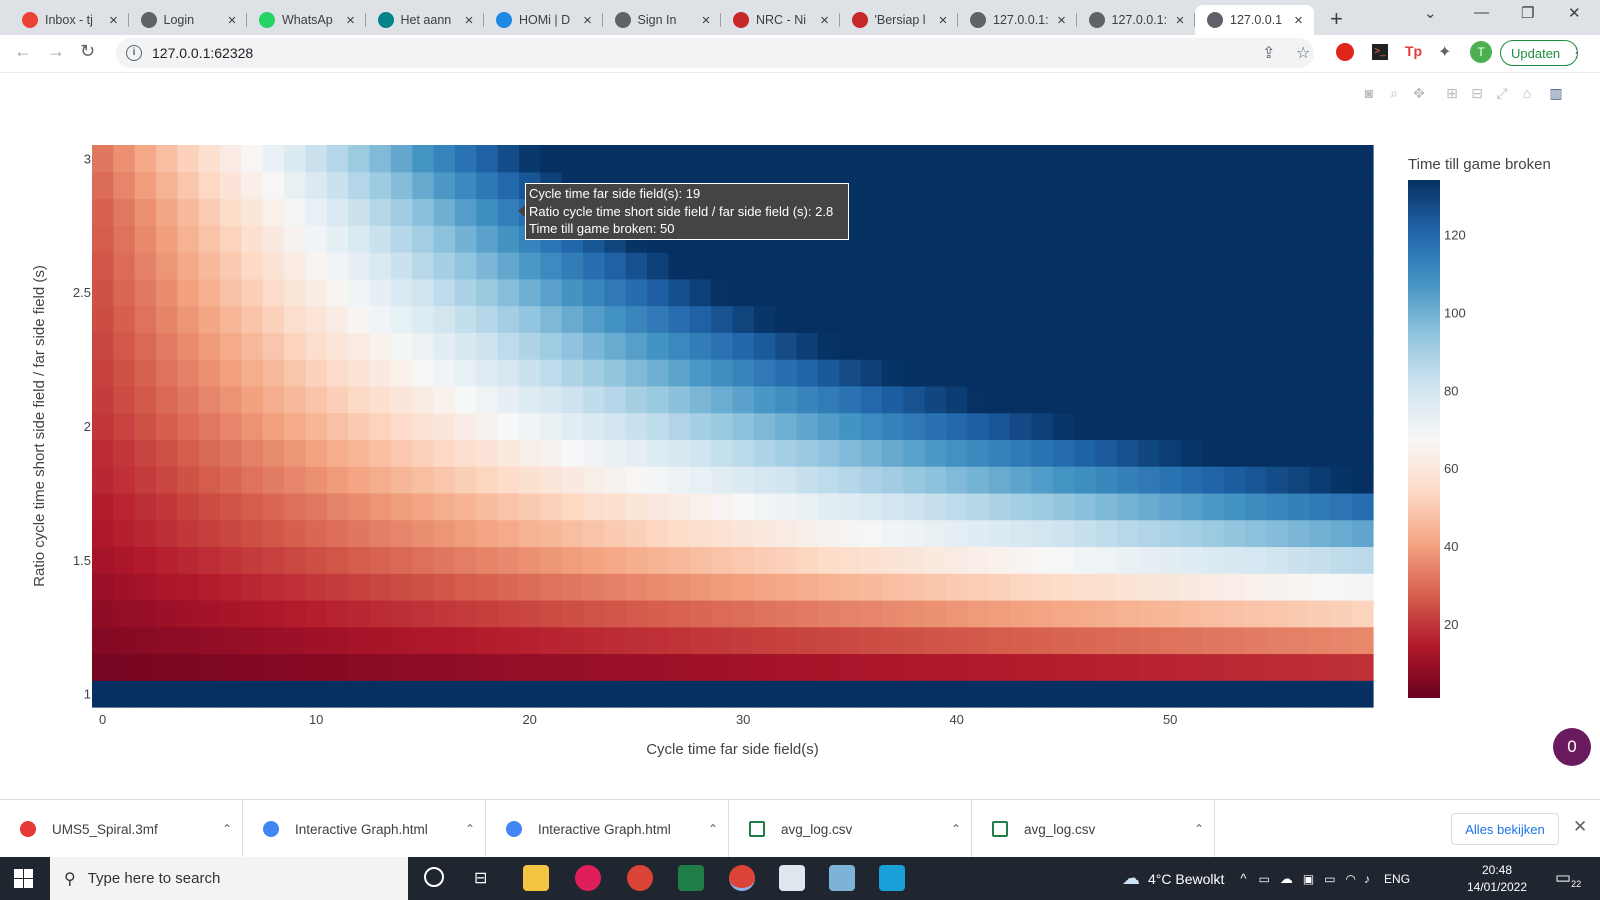  What do you see at coordinates (364, 829) in the screenshot?
I see `download-item: Interactive Graph.html ⌃` at bounding box center [364, 829].